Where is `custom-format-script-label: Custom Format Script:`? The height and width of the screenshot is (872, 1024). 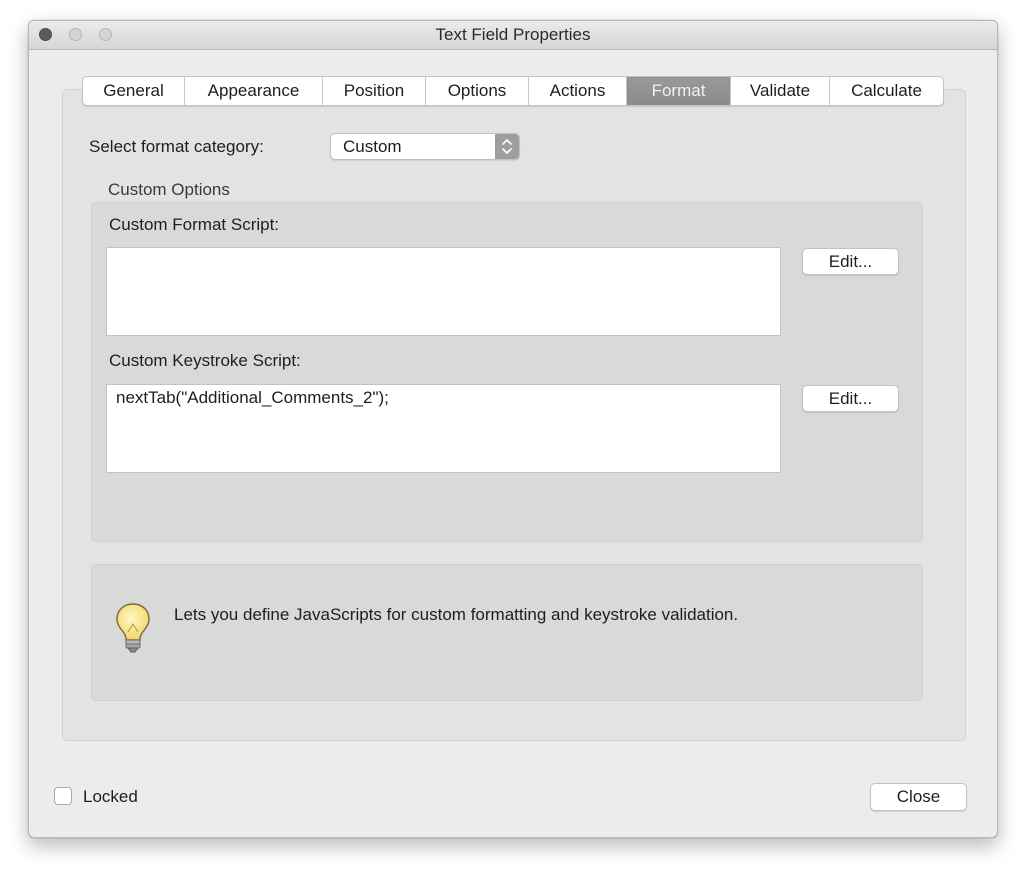
custom-format-script-label: Custom Format Script: is located at coordinates (194, 224).